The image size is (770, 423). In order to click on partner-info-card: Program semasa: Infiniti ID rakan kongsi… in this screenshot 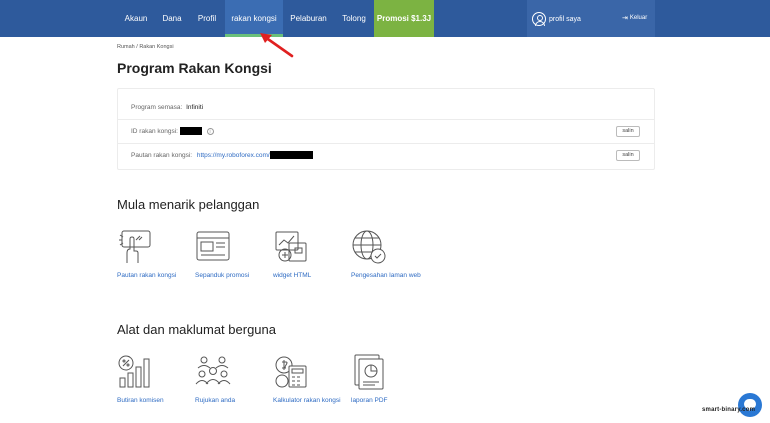, I will do `click(386, 129)`.